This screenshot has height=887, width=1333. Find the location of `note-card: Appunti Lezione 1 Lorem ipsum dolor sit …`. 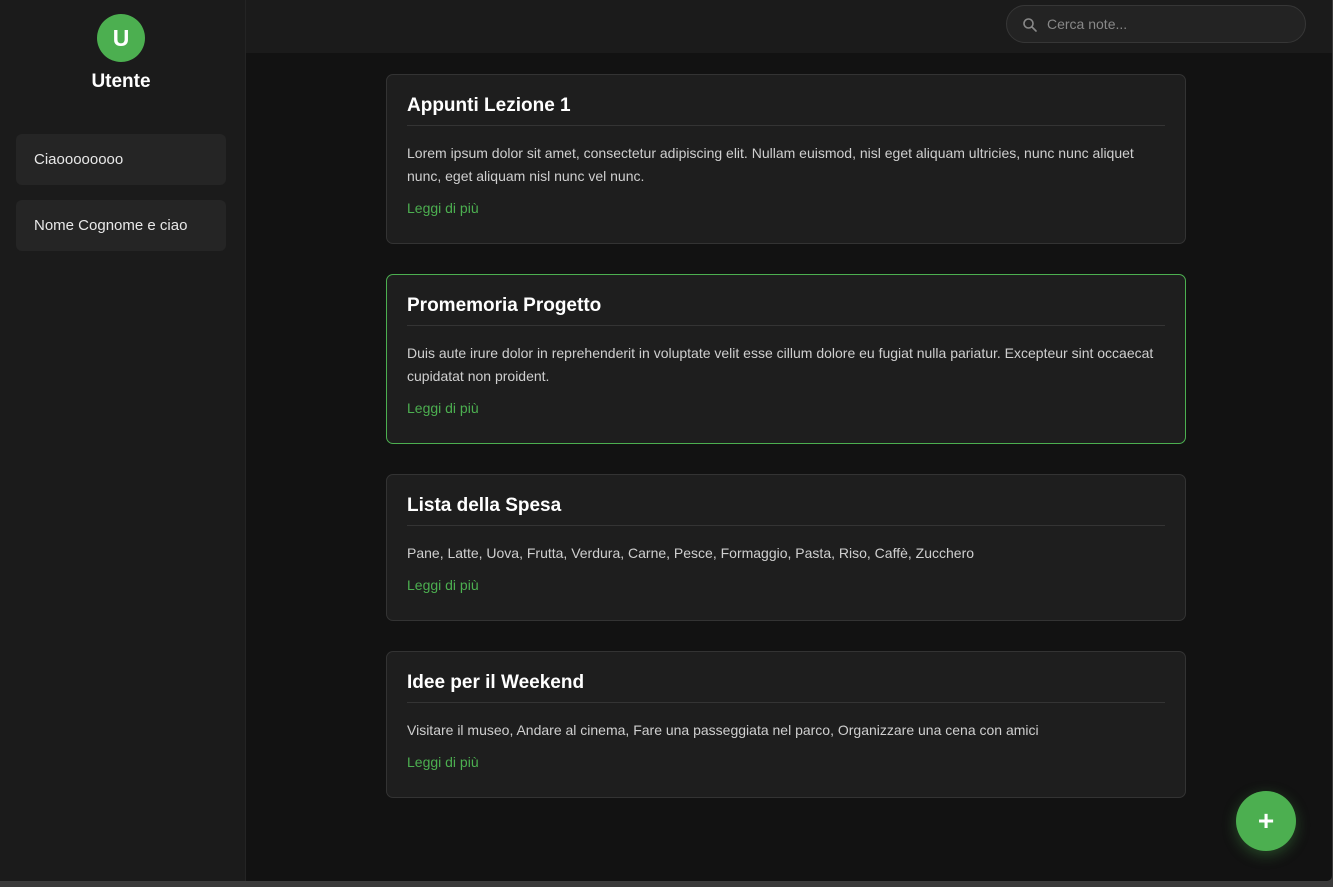

note-card: Appunti Lezione 1 Lorem ipsum dolor sit … is located at coordinates (786, 159).